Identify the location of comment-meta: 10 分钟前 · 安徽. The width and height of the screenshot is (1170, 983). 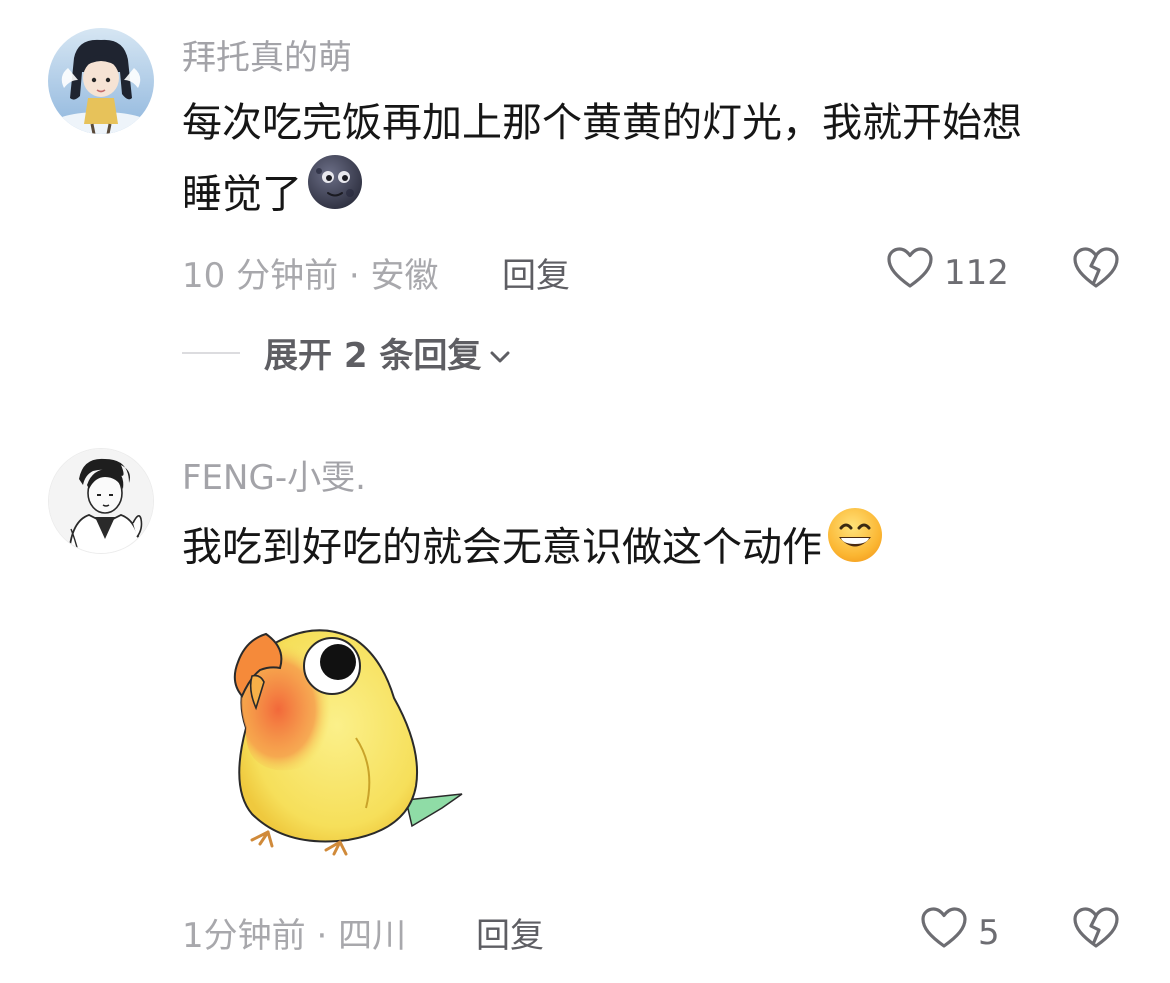
(310, 272).